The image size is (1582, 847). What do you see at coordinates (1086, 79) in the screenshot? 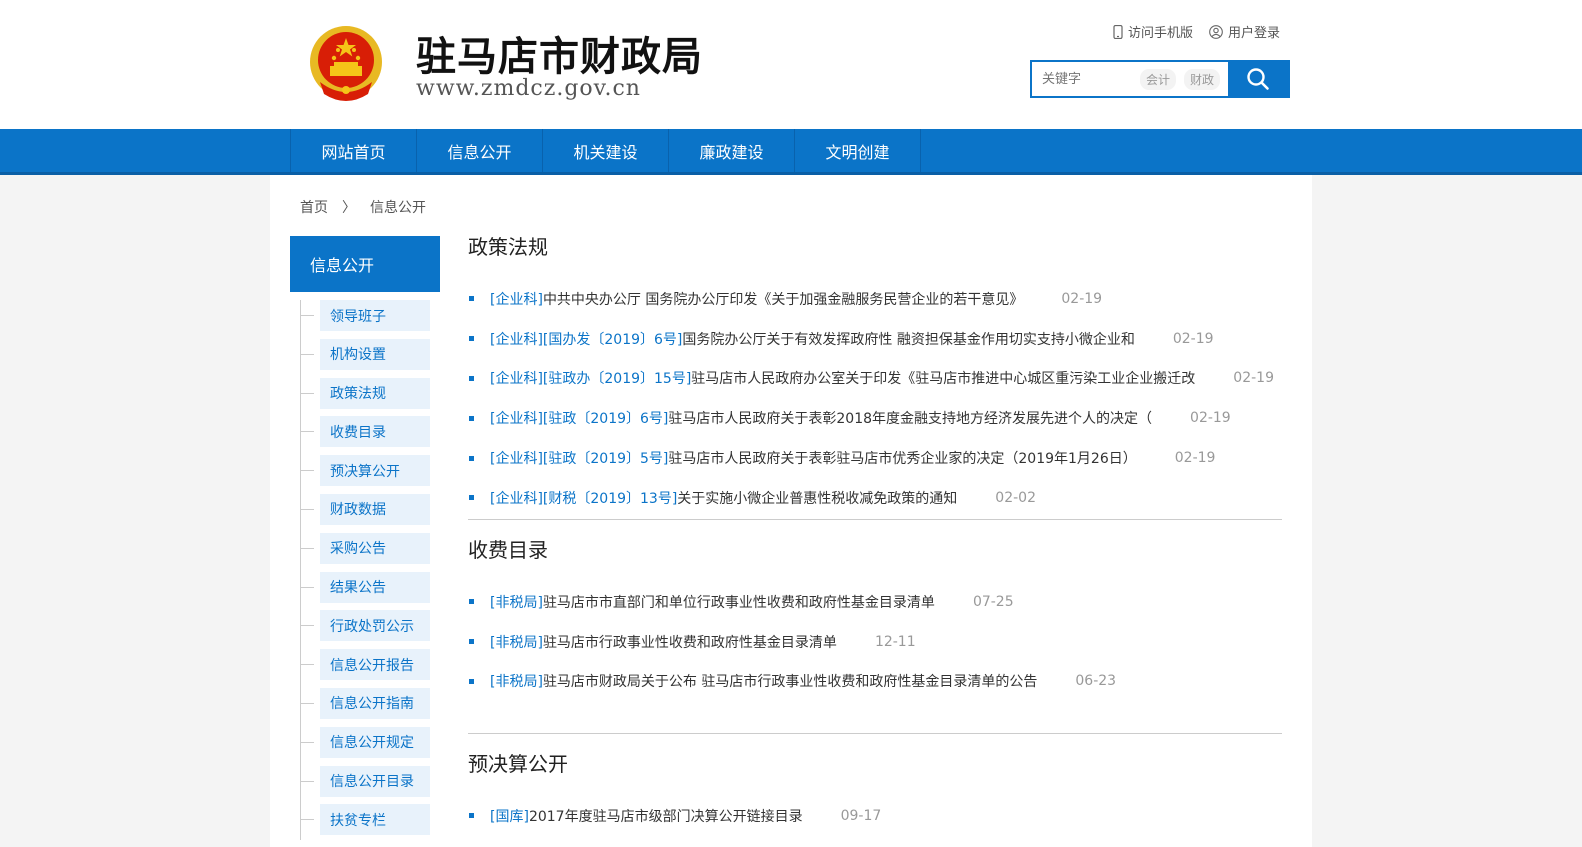
I see `search-input` at bounding box center [1086, 79].